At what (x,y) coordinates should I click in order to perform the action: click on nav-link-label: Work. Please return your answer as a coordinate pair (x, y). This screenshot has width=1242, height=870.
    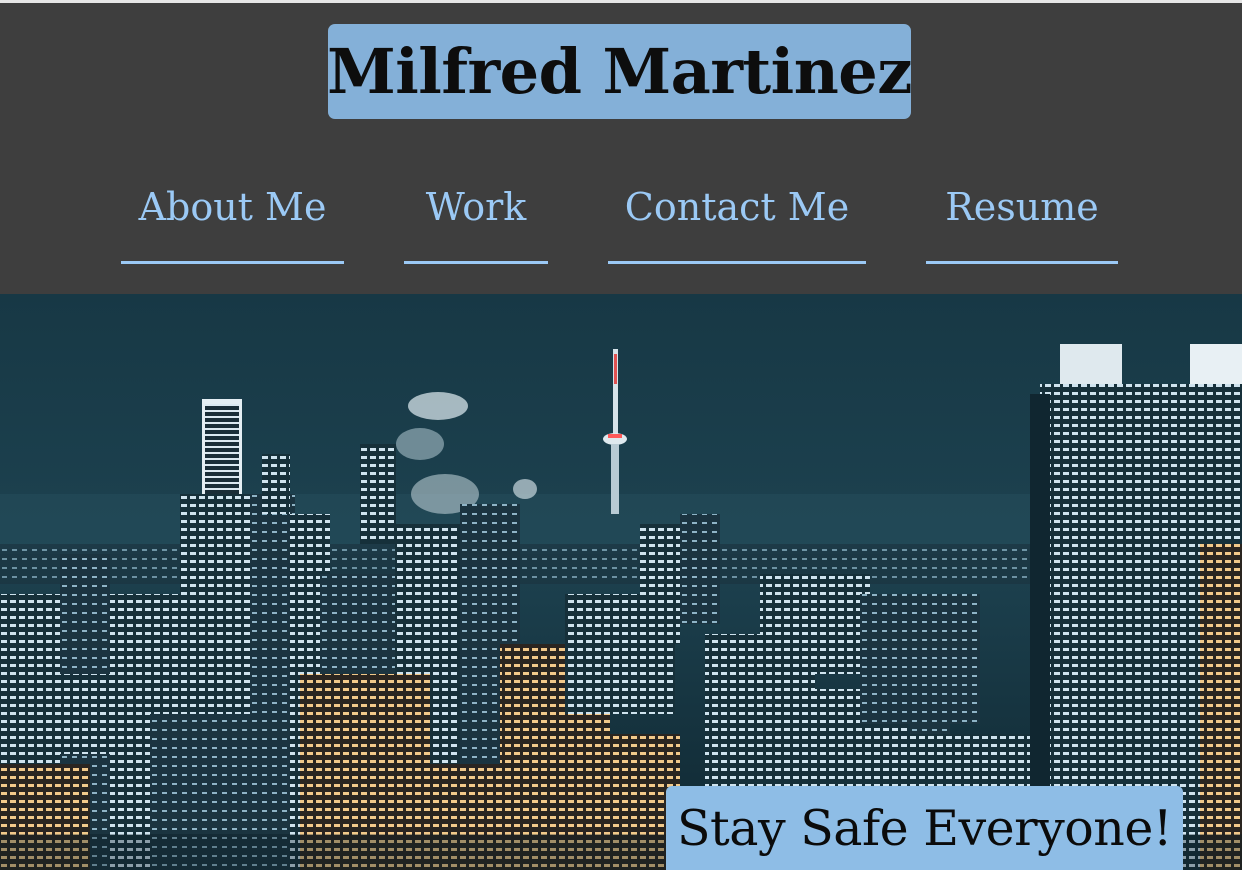
    Looking at the image, I should click on (476, 207).